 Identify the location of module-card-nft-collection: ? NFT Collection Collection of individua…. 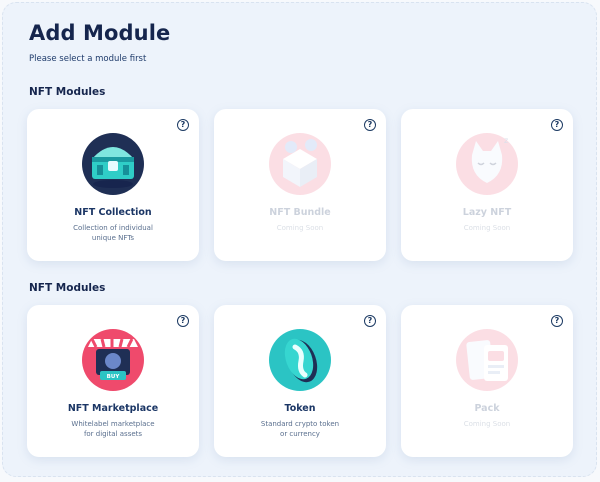
(113, 185).